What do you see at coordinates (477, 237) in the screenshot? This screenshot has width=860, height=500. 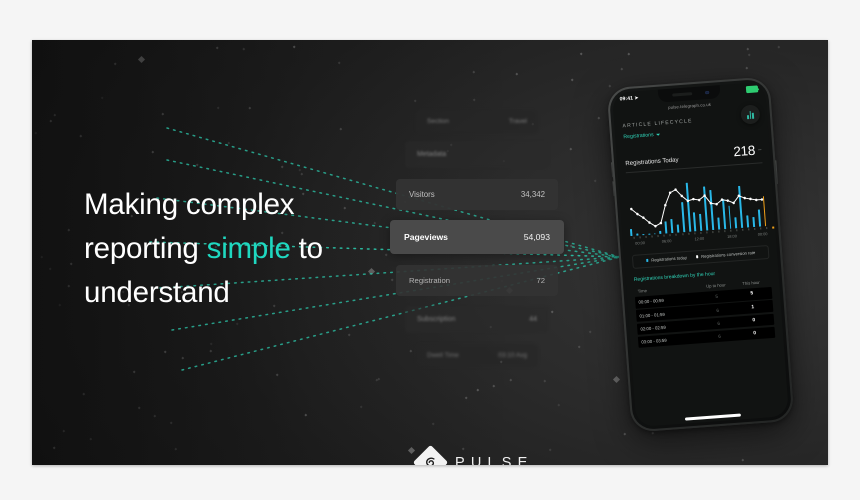 I see `metric-row-pageviews: Pageviews 54,093` at bounding box center [477, 237].